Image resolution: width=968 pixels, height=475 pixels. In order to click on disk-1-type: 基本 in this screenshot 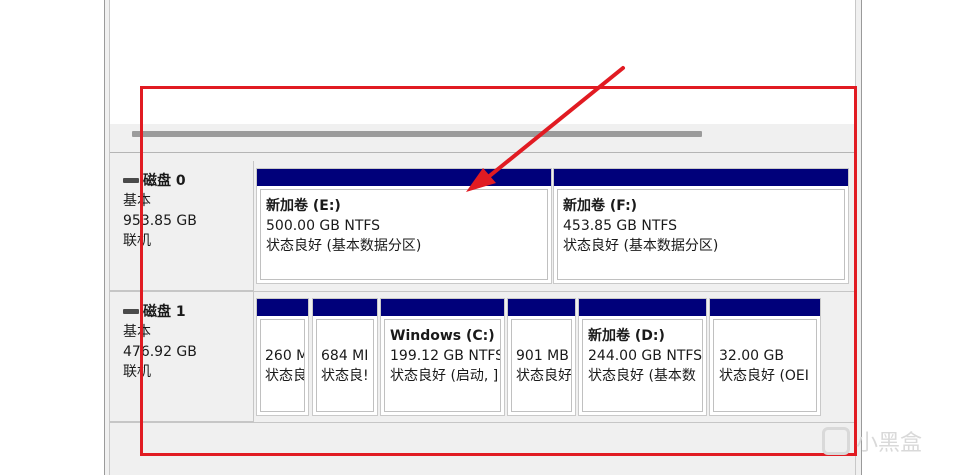, I will do `click(137, 332)`.